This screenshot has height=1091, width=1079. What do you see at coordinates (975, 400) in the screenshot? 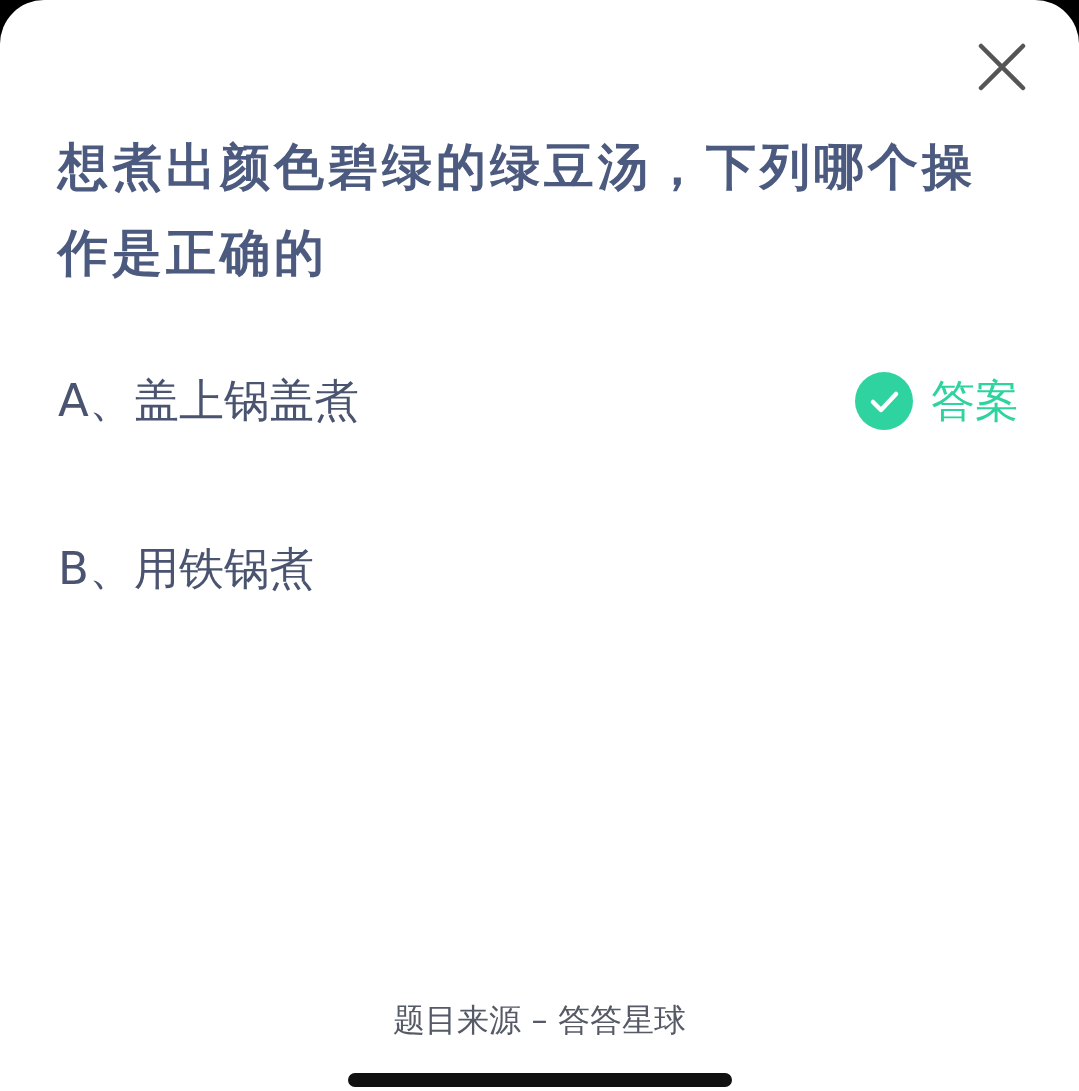
I see `answer-label: 答案` at bounding box center [975, 400].